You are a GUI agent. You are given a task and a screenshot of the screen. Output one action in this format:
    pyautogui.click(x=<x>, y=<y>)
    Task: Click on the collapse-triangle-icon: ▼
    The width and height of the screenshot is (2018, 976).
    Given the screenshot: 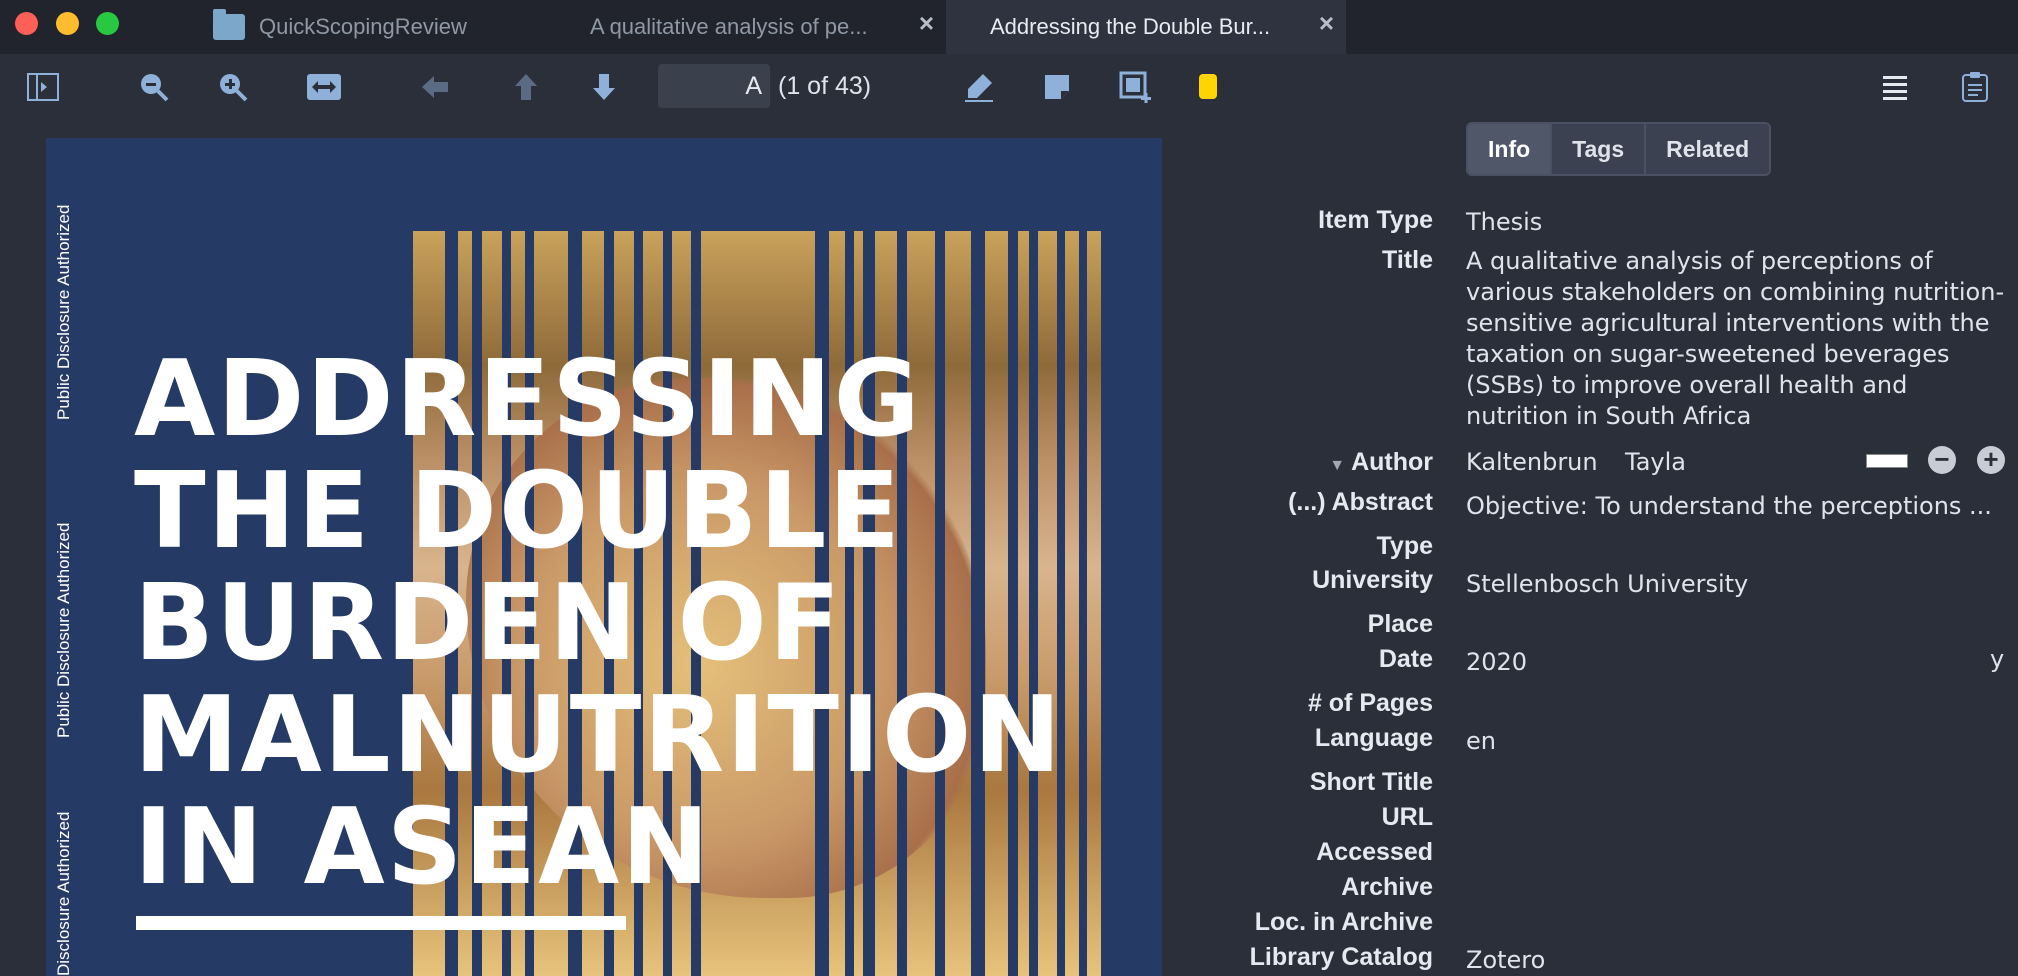 What is the action you would take?
    pyautogui.click(x=1337, y=465)
    